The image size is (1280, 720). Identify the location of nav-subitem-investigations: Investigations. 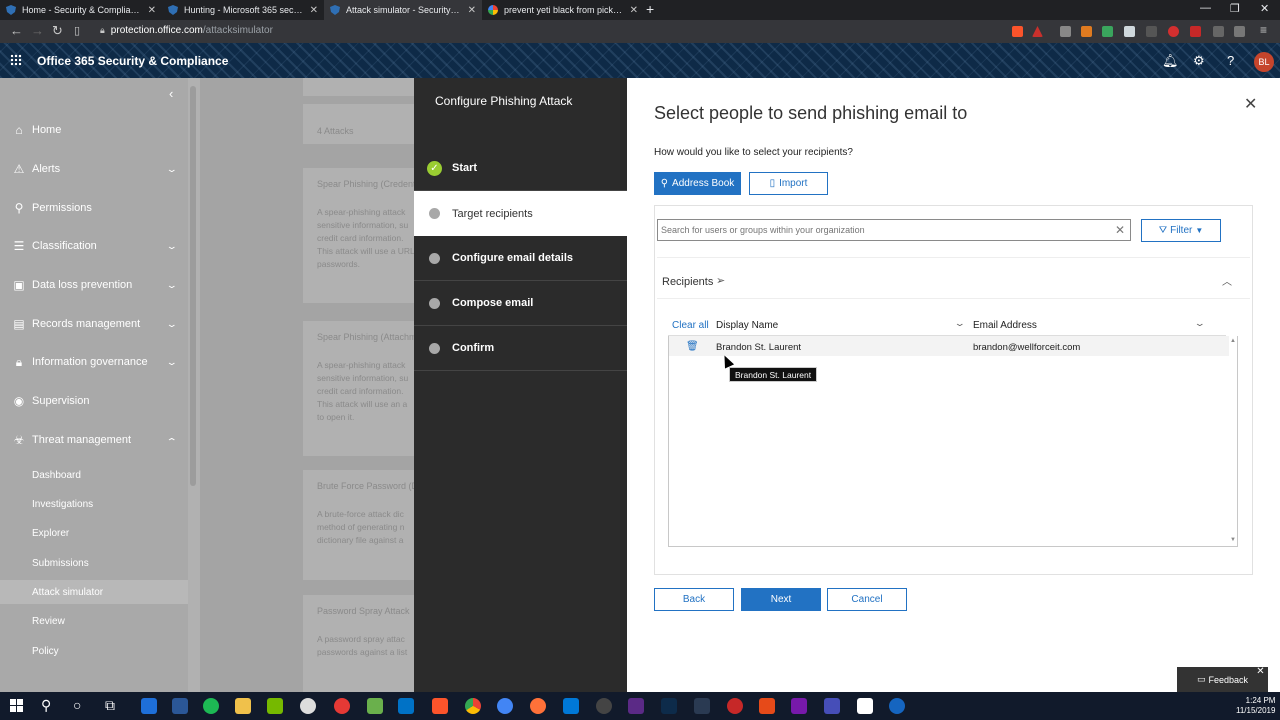
(94, 504).